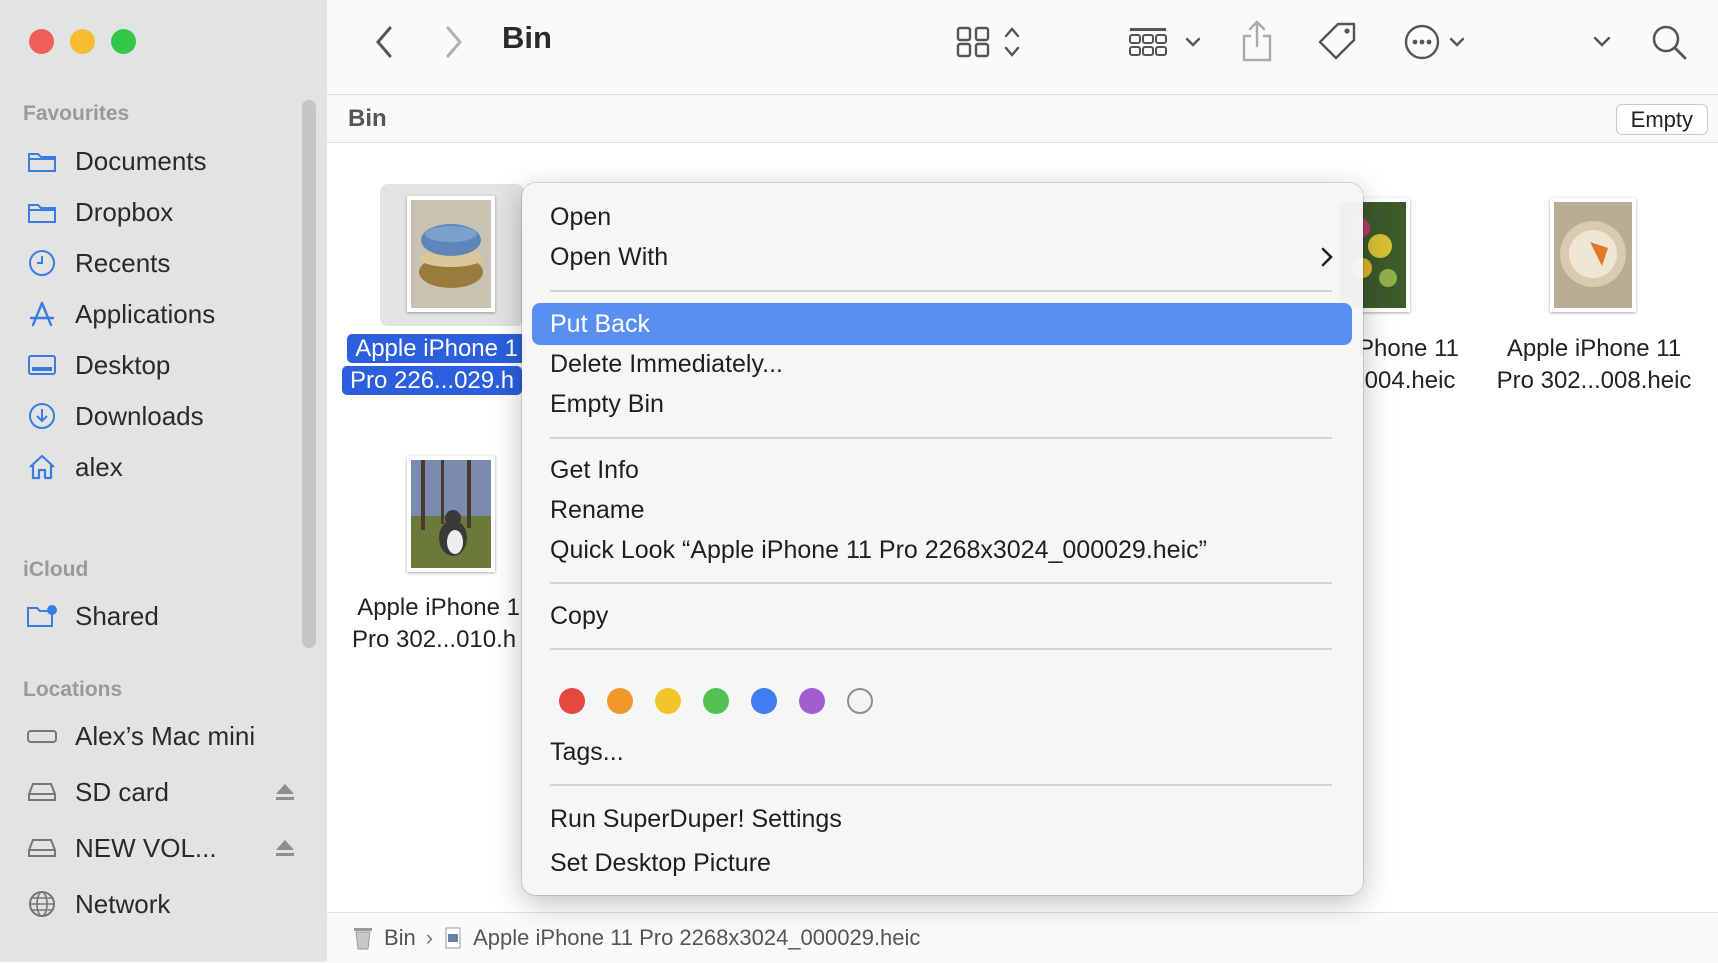 This screenshot has width=1718, height=963. I want to click on sidebar-section-favourites: Favourites, so click(76, 113).